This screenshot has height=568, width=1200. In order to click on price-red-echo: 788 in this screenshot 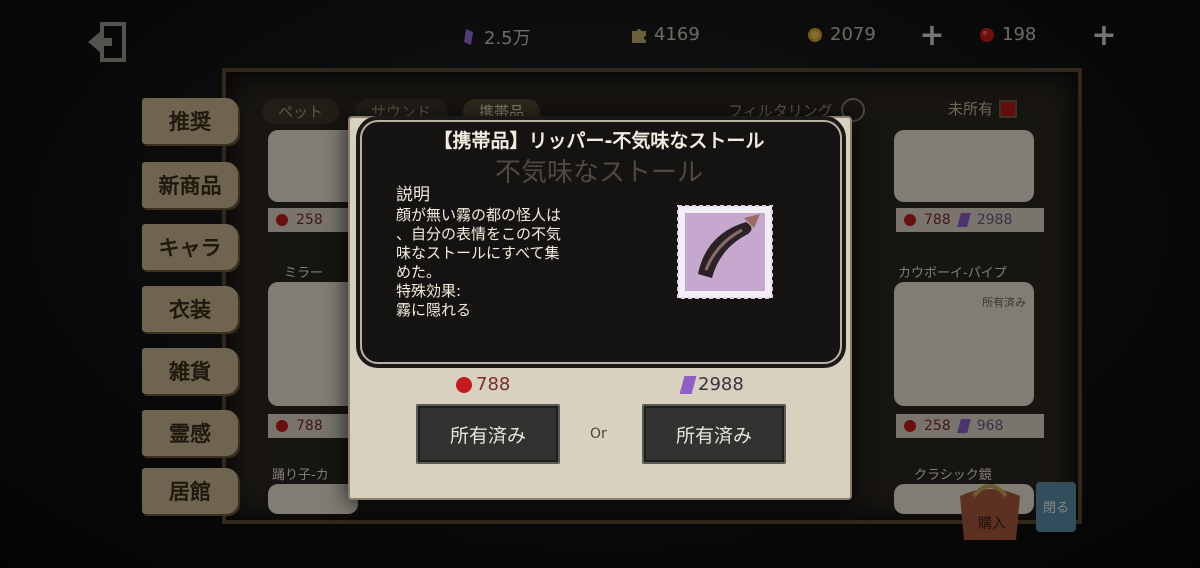, I will do `click(483, 384)`.